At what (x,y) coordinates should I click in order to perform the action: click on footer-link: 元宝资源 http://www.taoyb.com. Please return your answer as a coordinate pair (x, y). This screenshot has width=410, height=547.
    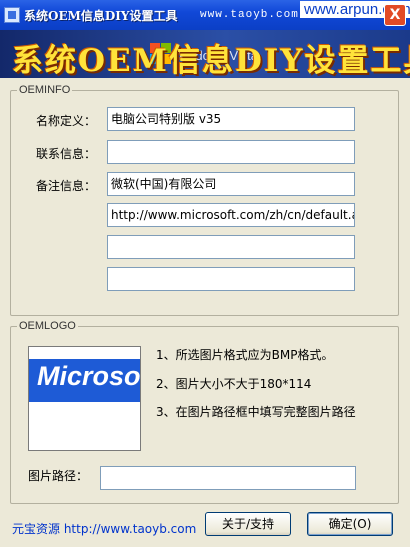
    Looking at the image, I should click on (104, 528).